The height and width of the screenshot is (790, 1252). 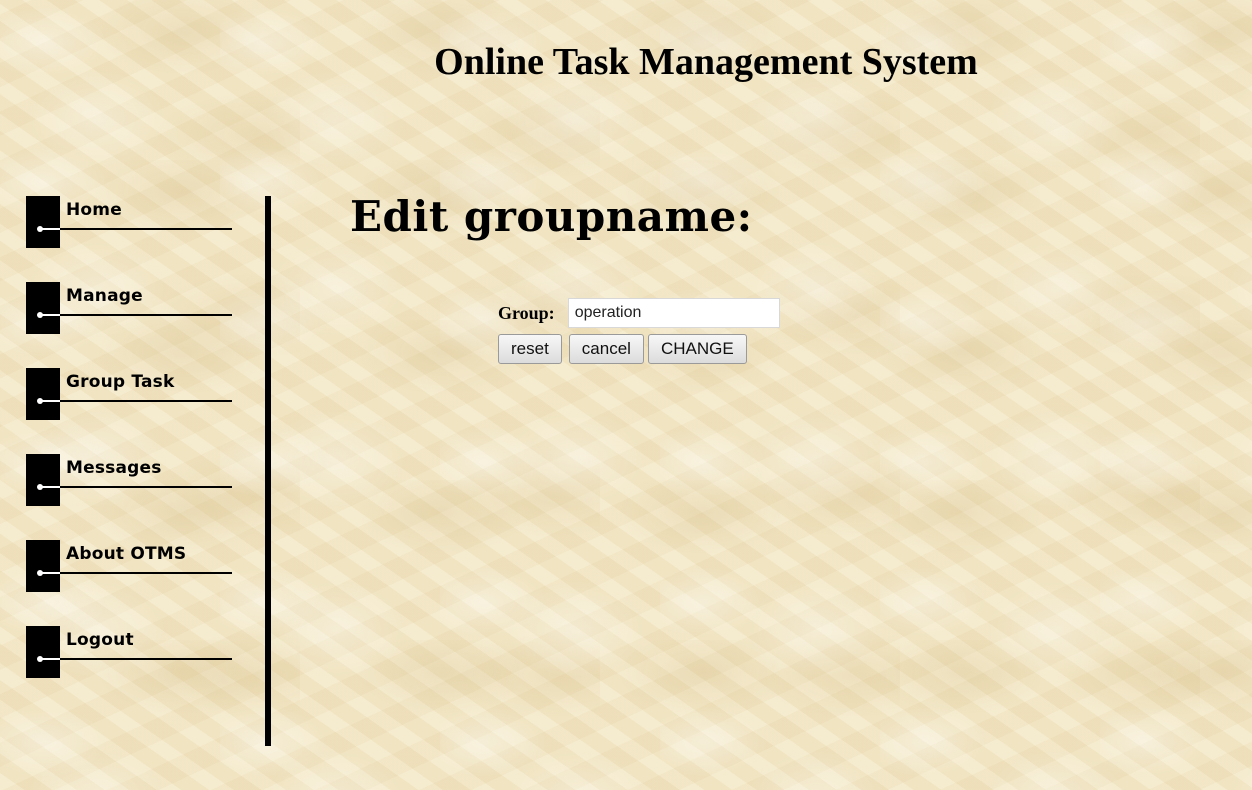 I want to click on sidebar-item-manage: Manage, so click(x=136, y=308).